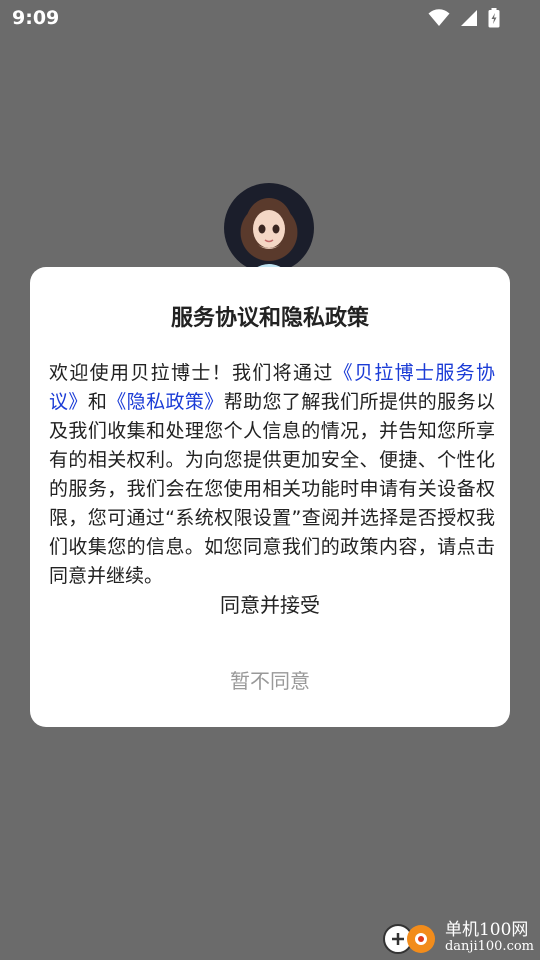 This screenshot has width=540, height=960. Describe the element at coordinates (165, 402) in the screenshot. I see `privacy-policy-link: 《隐私政策》` at that location.